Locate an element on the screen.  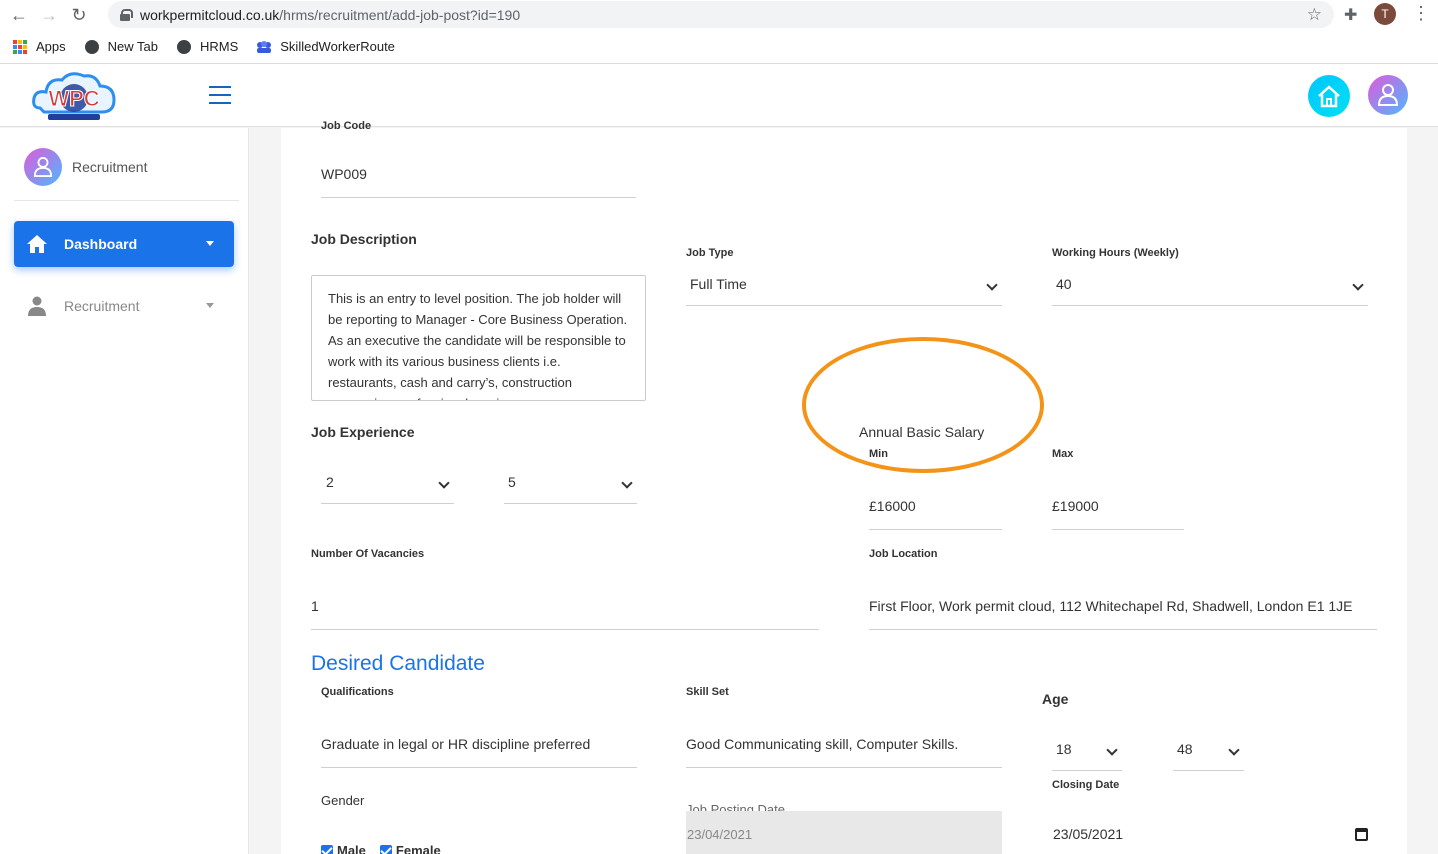
sidebar-item-dashboard: Dashboard is located at coordinates (124, 244).